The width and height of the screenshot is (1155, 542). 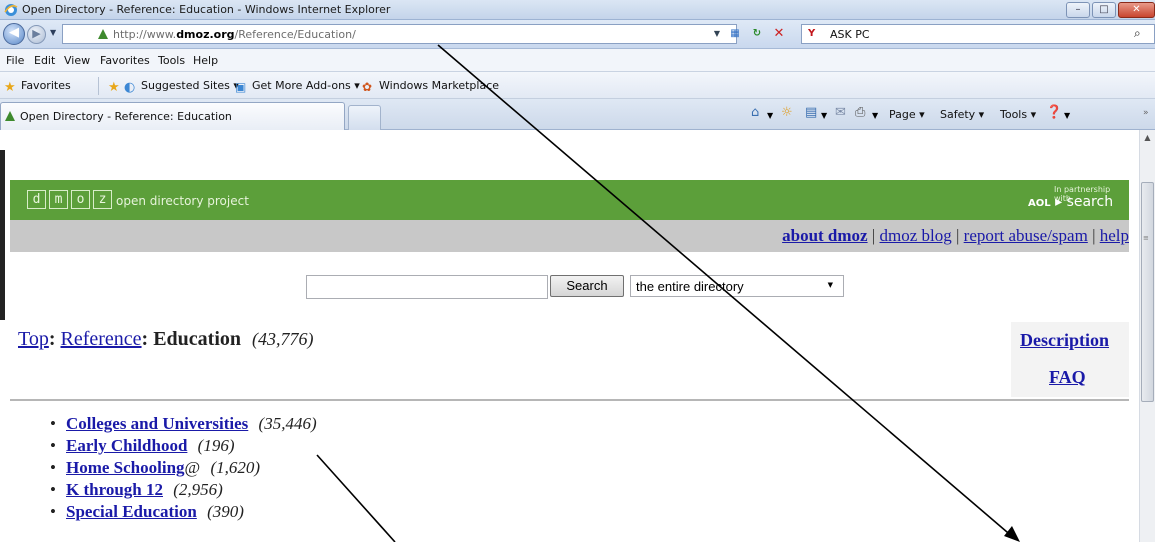 What do you see at coordinates (37, 87) in the screenshot?
I see `favorites-button: ★ Favorites` at bounding box center [37, 87].